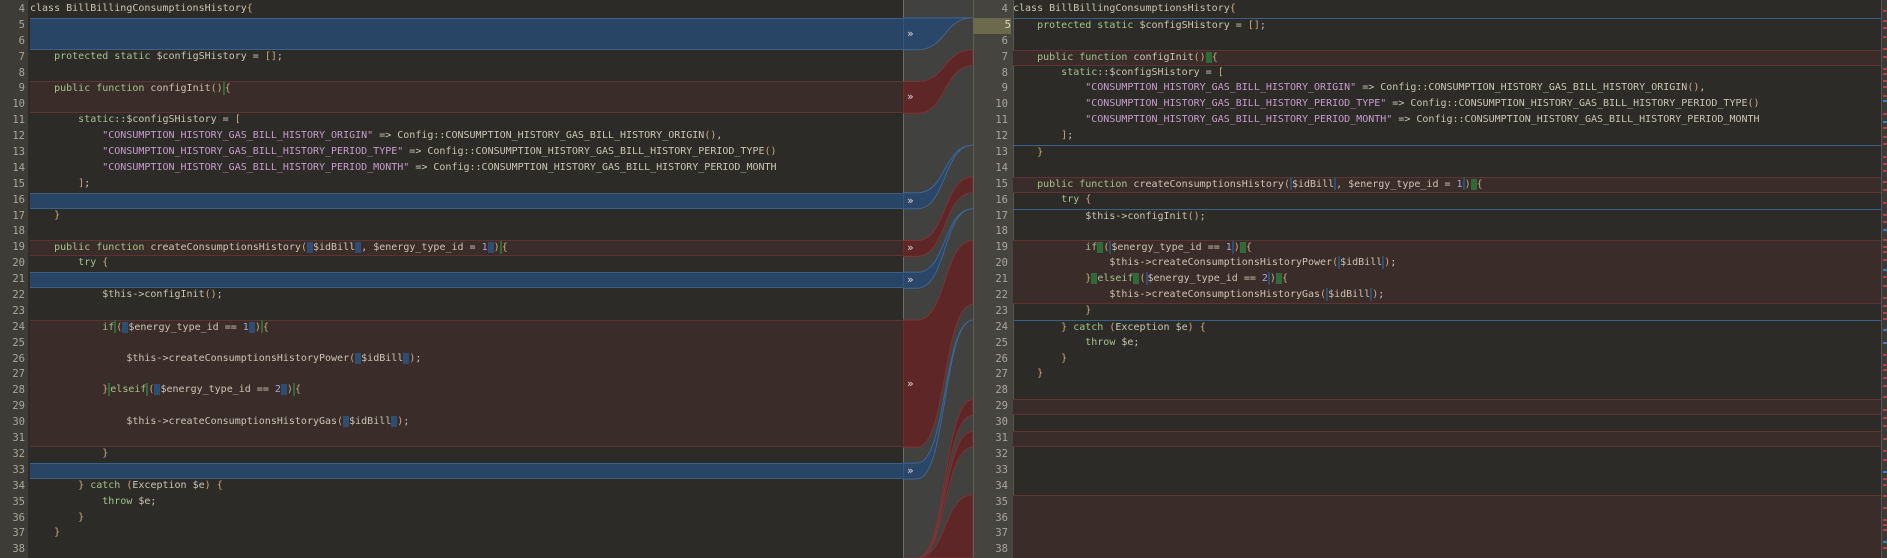 This screenshot has width=1887, height=558. Describe the element at coordinates (451, 89) in the screenshot. I see `code-line: 9 public function configInit(){` at that location.